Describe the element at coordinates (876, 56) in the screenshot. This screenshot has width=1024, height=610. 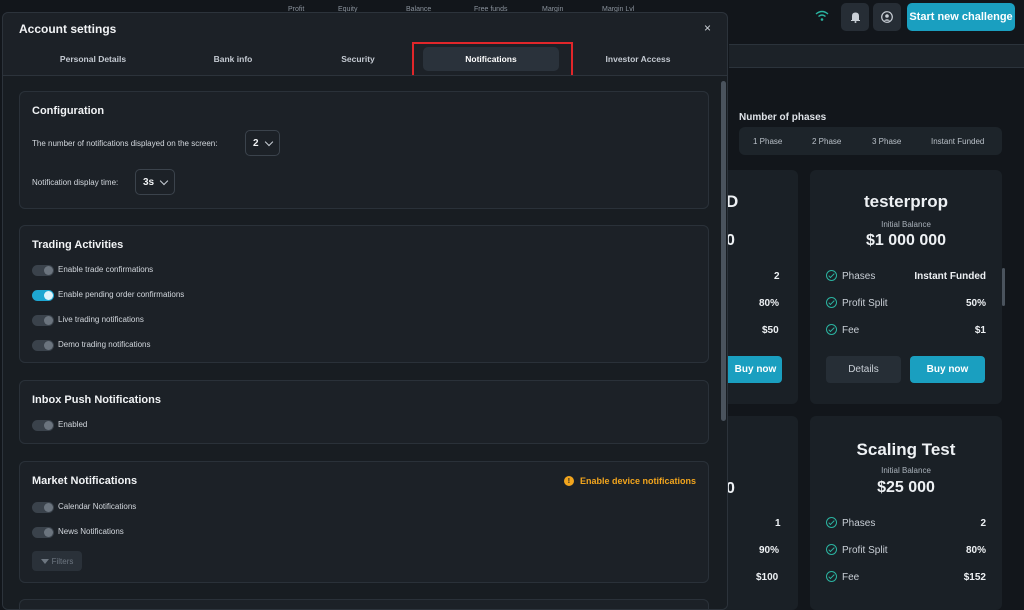
I see `background-band` at that location.